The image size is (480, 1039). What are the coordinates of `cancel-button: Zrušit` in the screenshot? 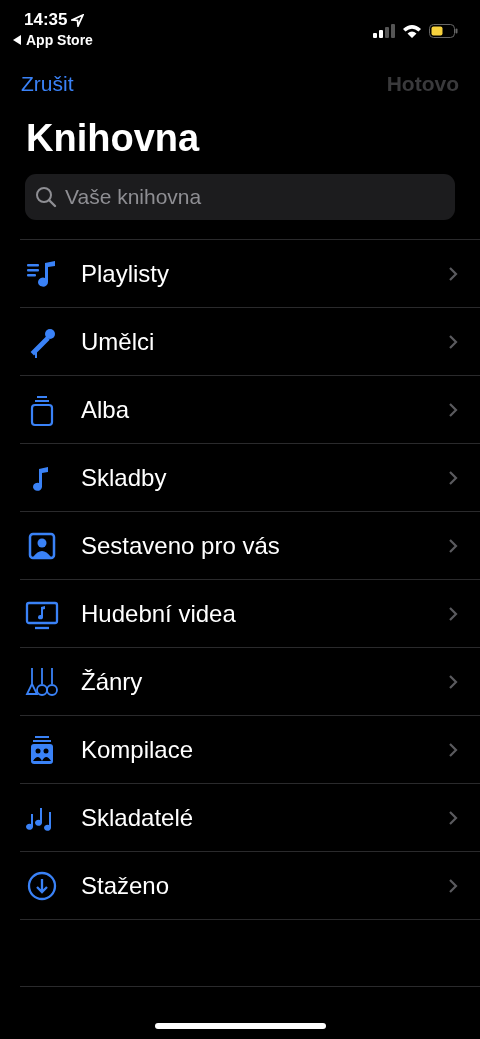 It's located at (47, 84).